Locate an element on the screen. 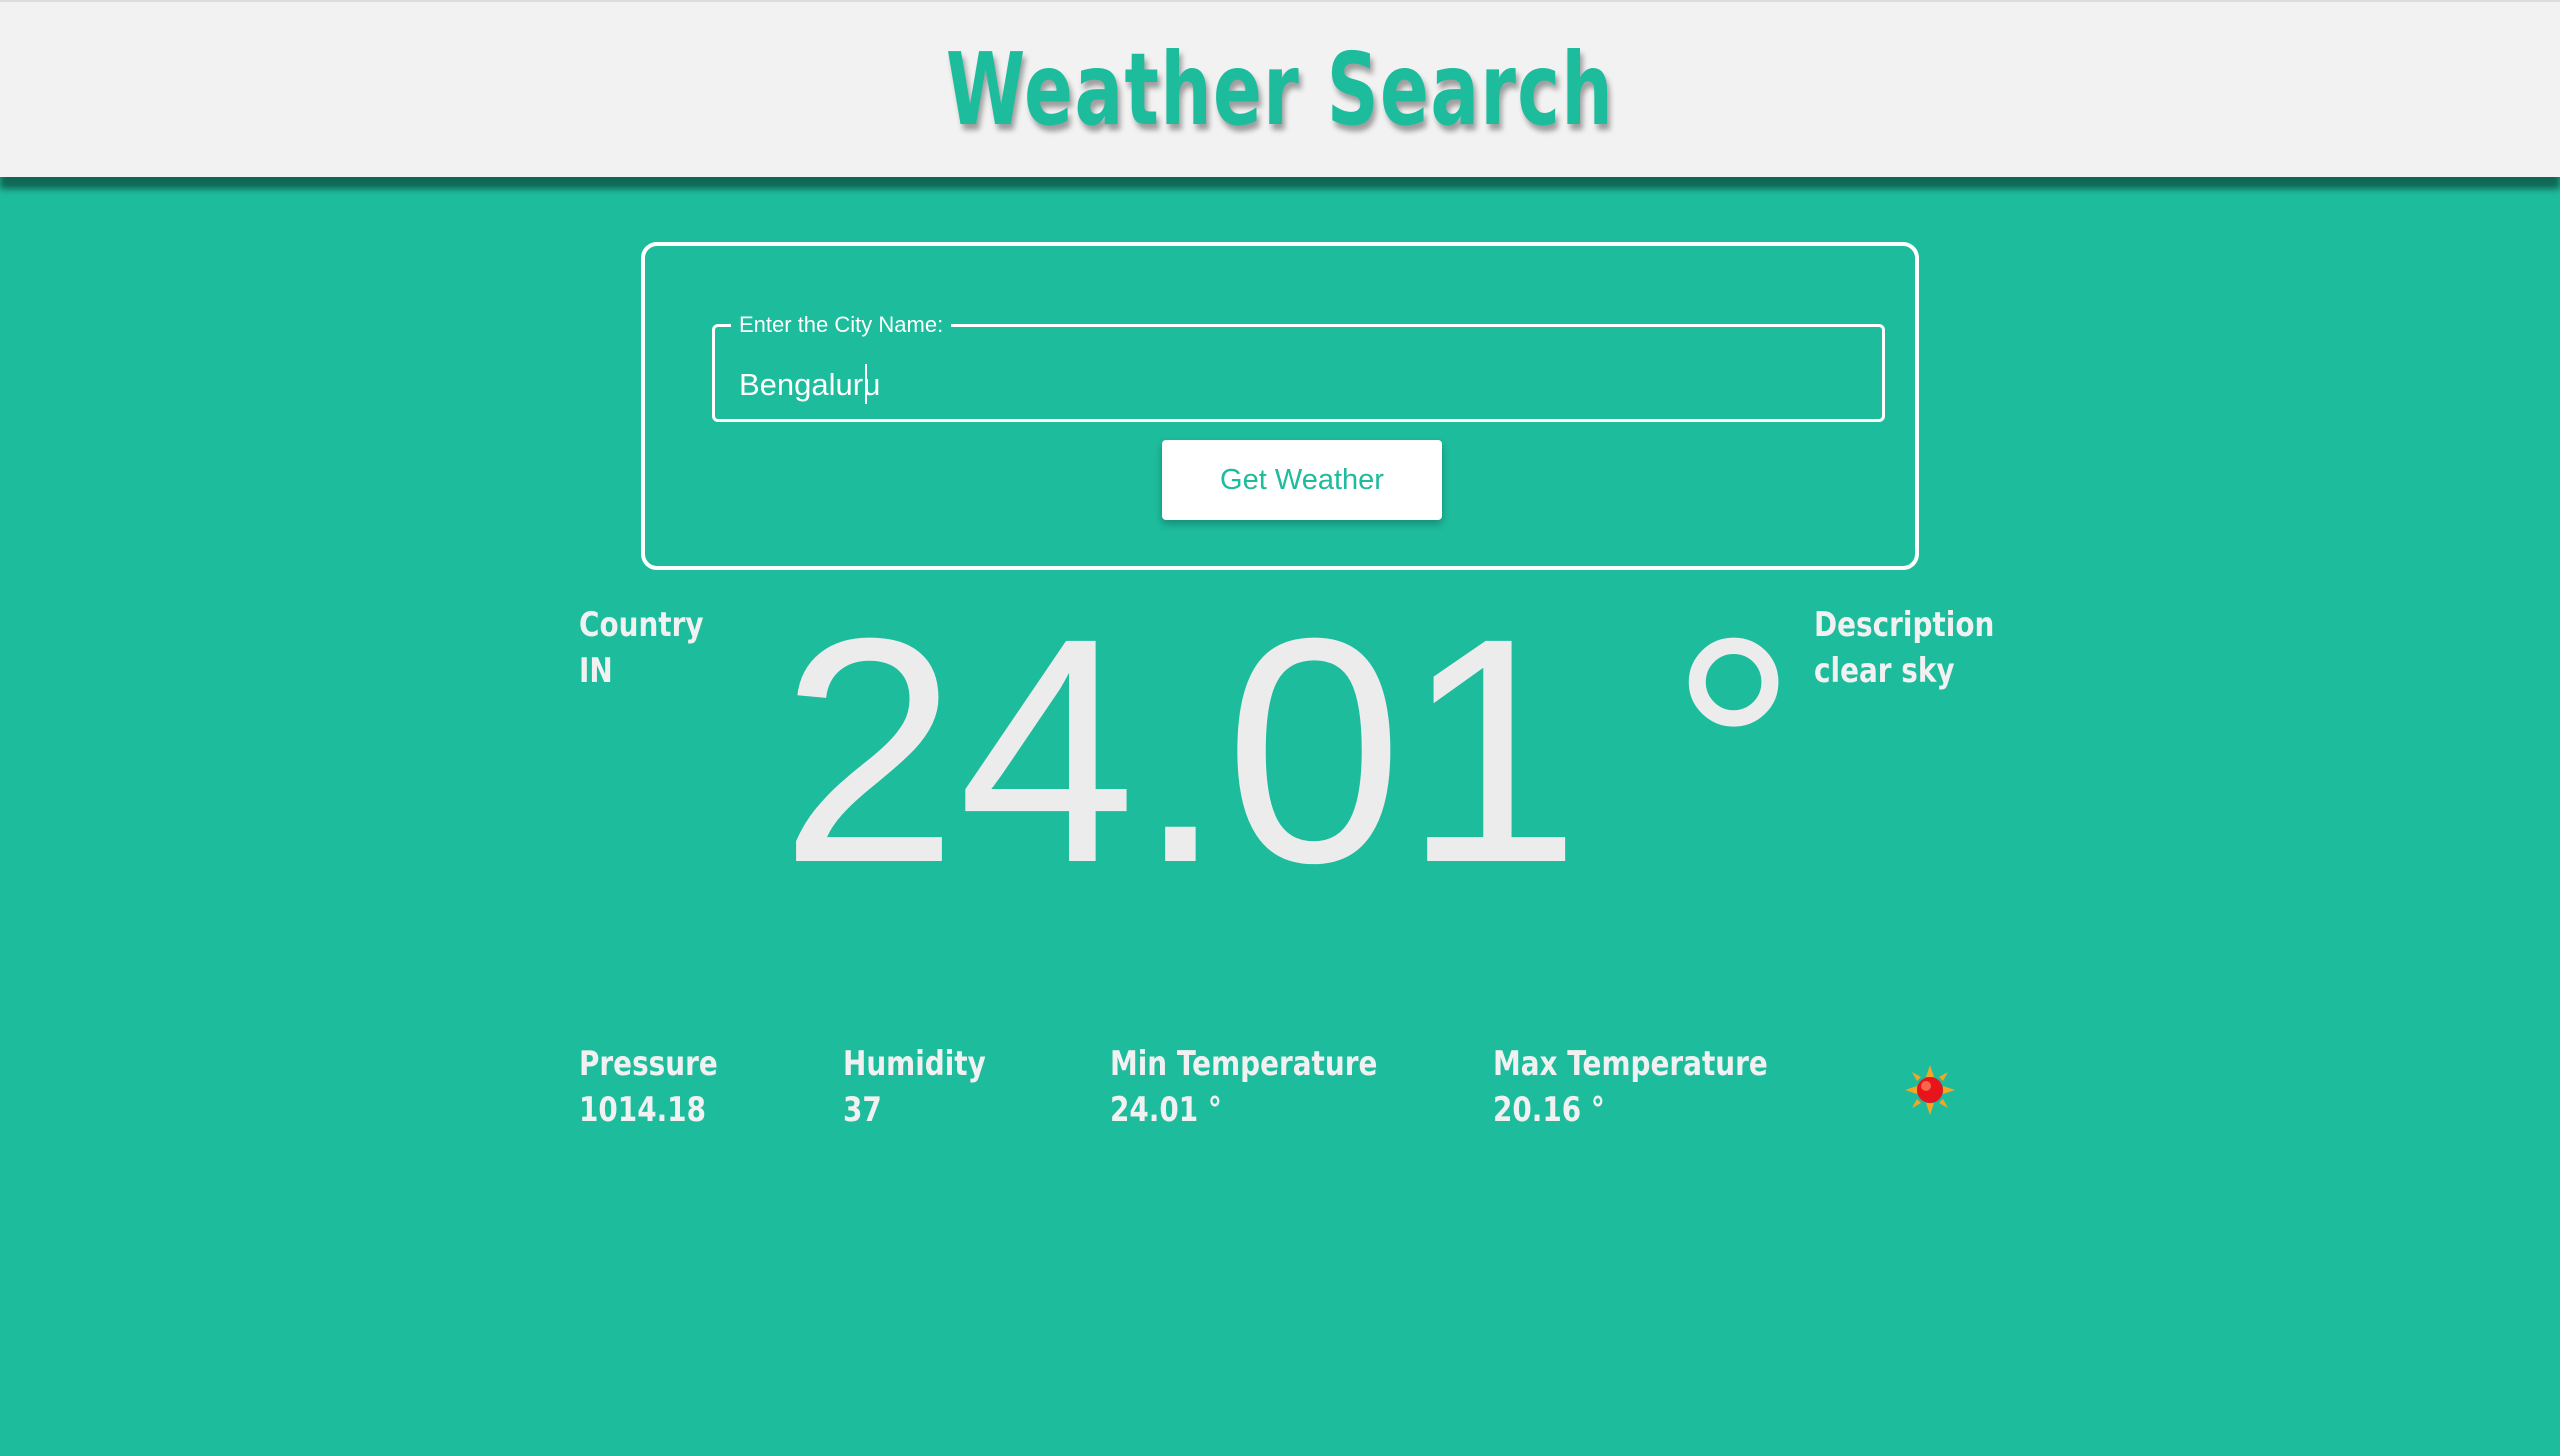 This screenshot has height=1456, width=2560. header-bar: Weather Search is located at coordinates (1280, 88).